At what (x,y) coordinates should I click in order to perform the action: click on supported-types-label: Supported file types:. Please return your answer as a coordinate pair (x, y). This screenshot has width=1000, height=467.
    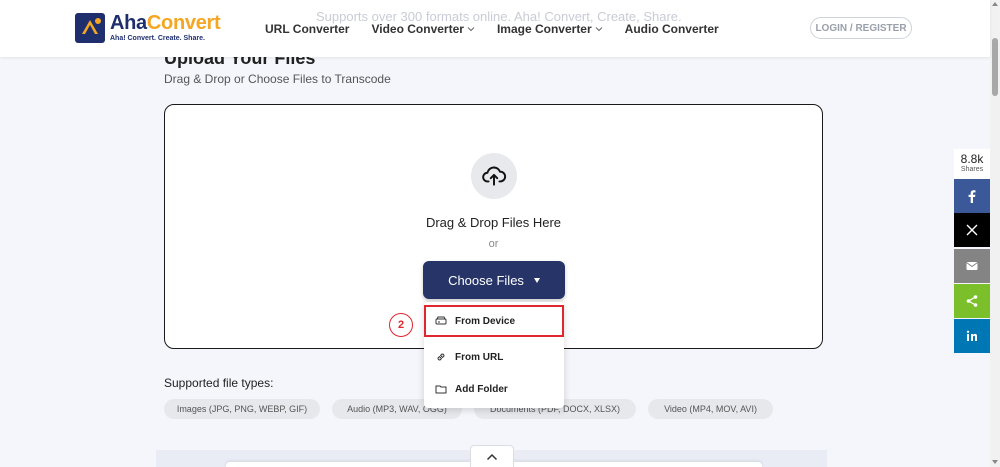
    Looking at the image, I should click on (219, 383).